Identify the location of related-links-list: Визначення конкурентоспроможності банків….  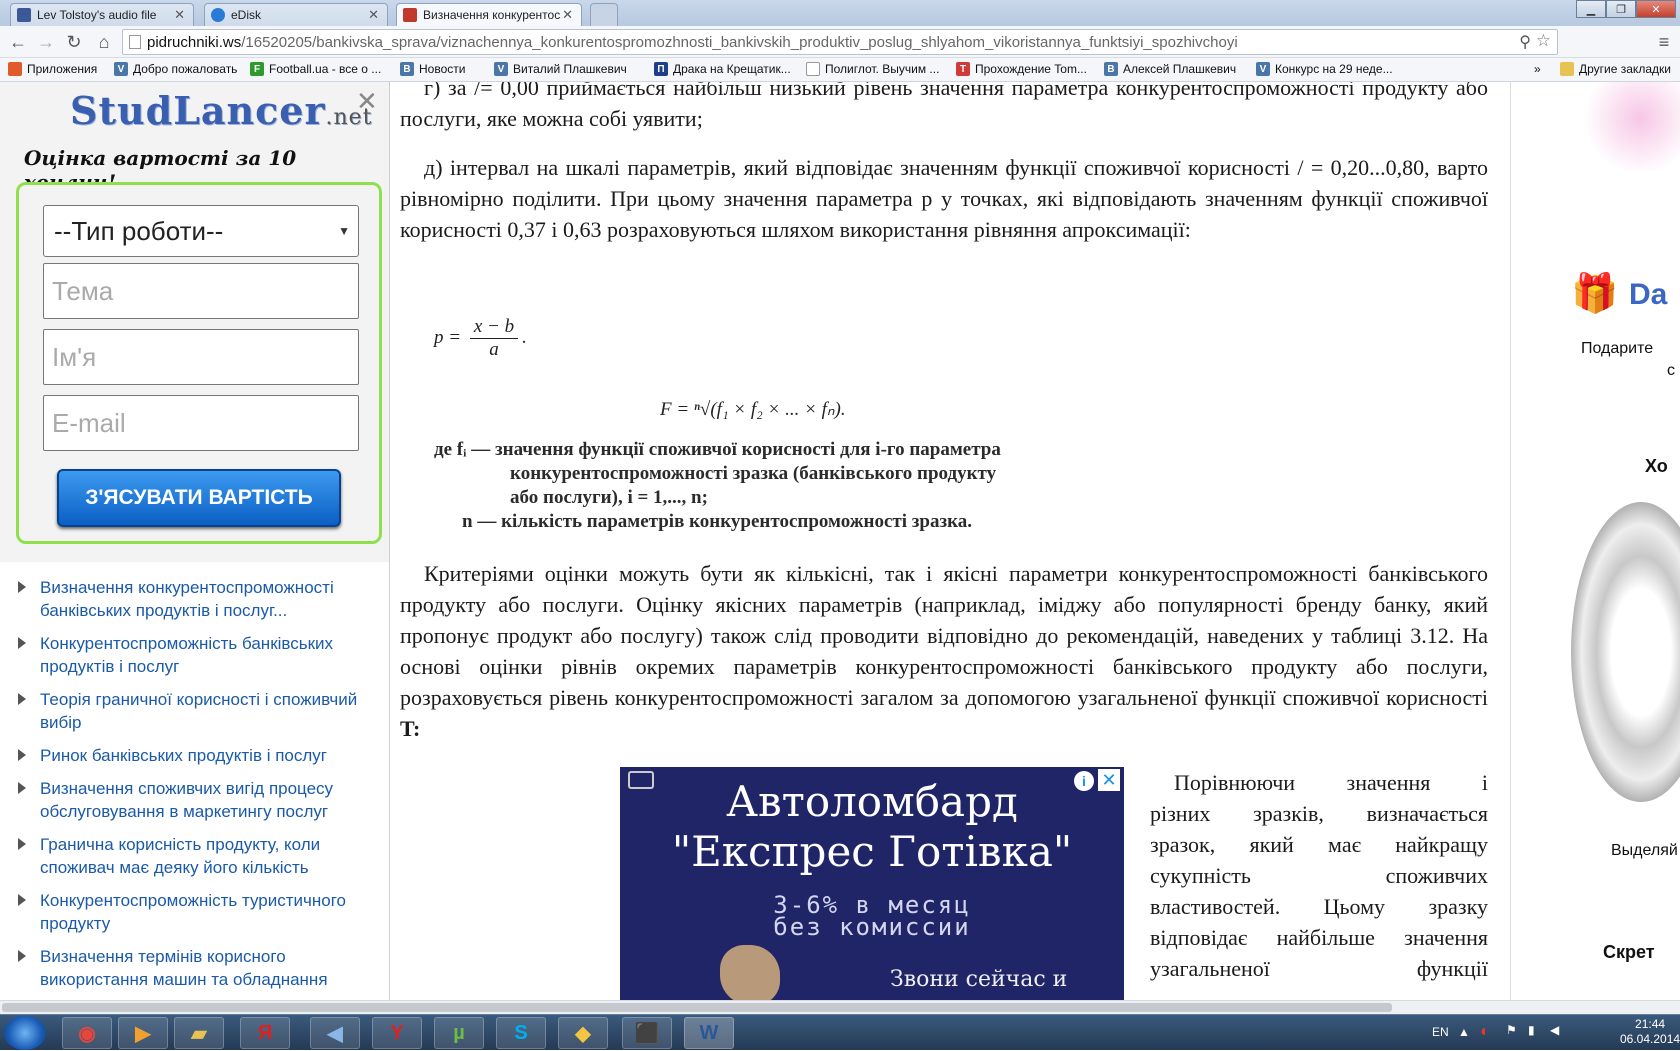
(203, 788).